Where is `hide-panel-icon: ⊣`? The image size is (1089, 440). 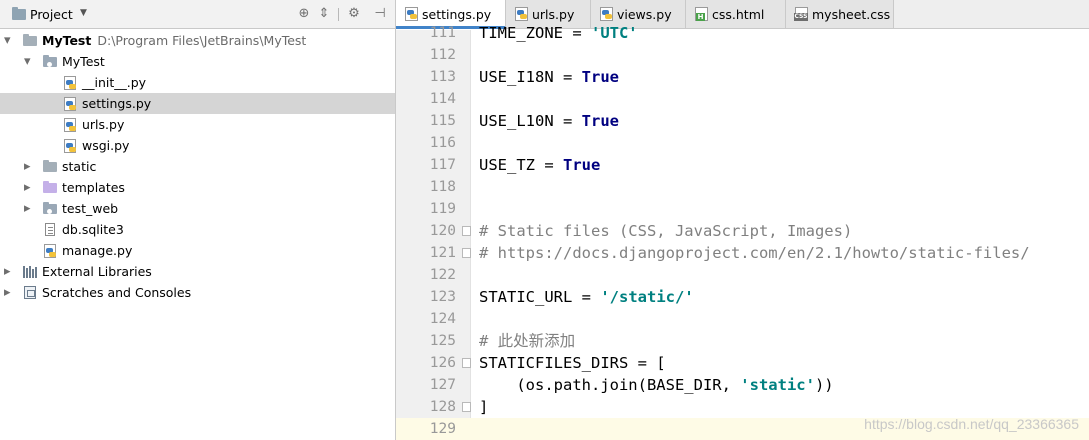
hide-panel-icon: ⊣ is located at coordinates (380, 14).